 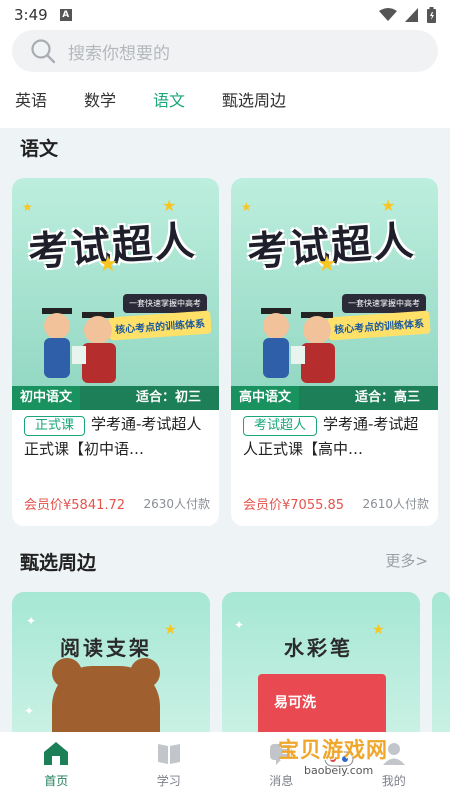 What do you see at coordinates (225, 51) in the screenshot?
I see `search-input: 搜索你想要的` at bounding box center [225, 51].